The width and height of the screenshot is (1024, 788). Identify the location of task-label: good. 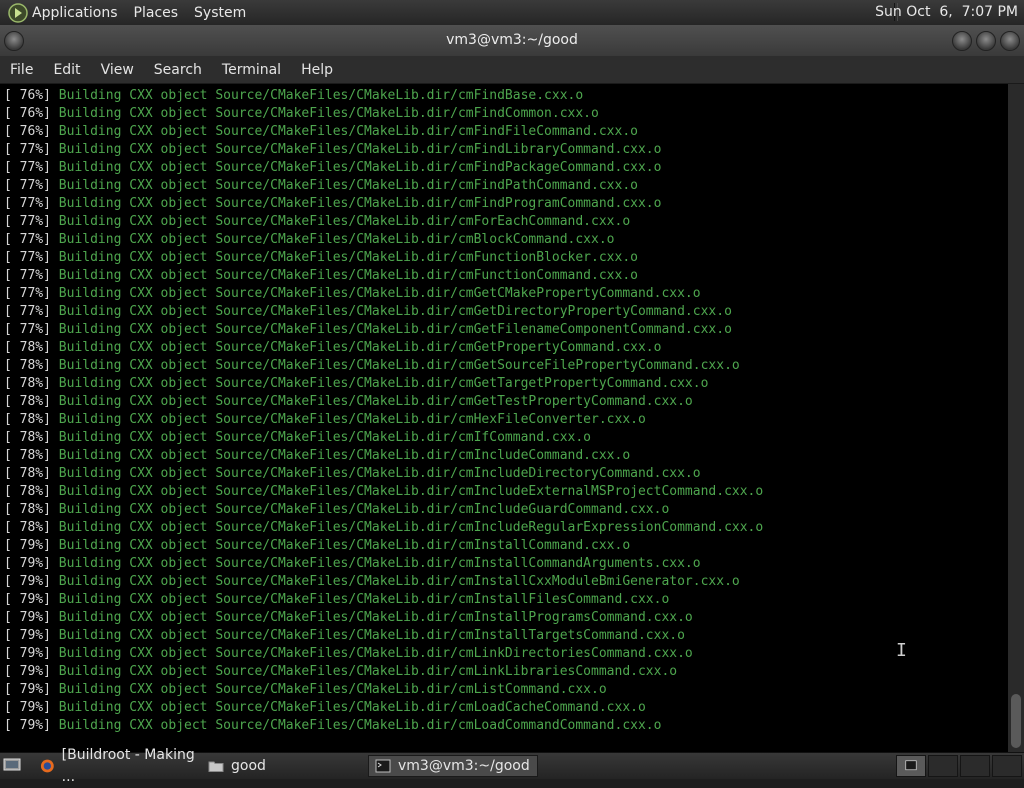
(248, 766).